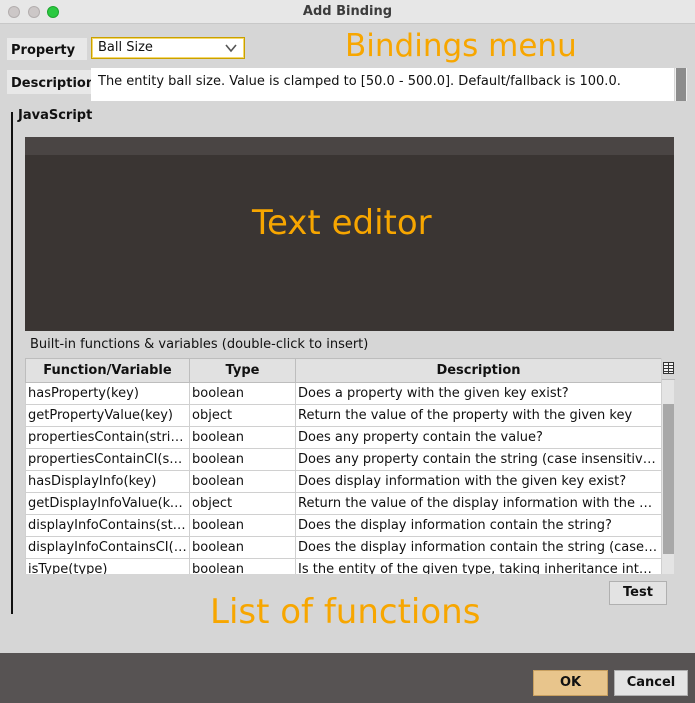 Image resolution: width=695 pixels, height=703 pixels. I want to click on function-cell: hasProperty(key), so click(107, 393).